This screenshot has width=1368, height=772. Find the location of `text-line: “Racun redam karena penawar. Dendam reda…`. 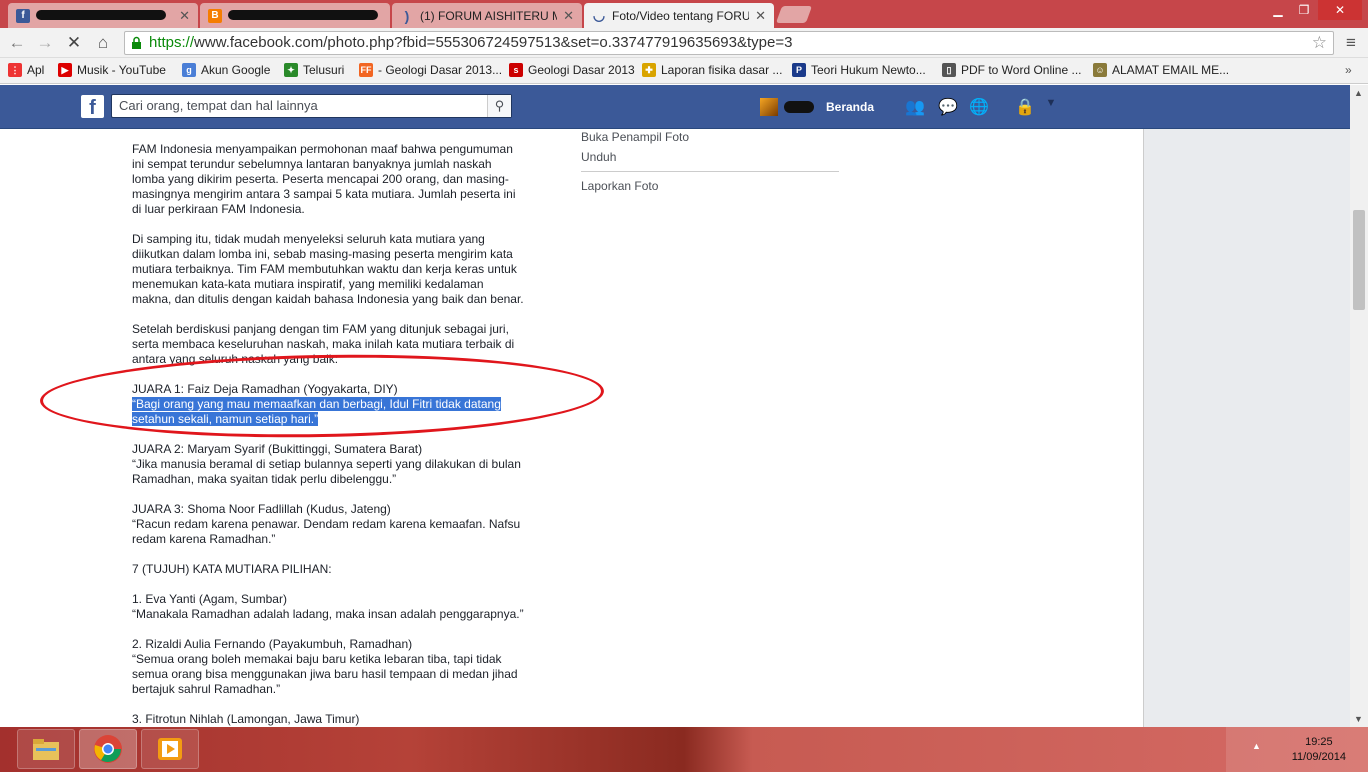

text-line: “Racun redam karena penawar. Dendam reda… is located at coordinates (326, 524).